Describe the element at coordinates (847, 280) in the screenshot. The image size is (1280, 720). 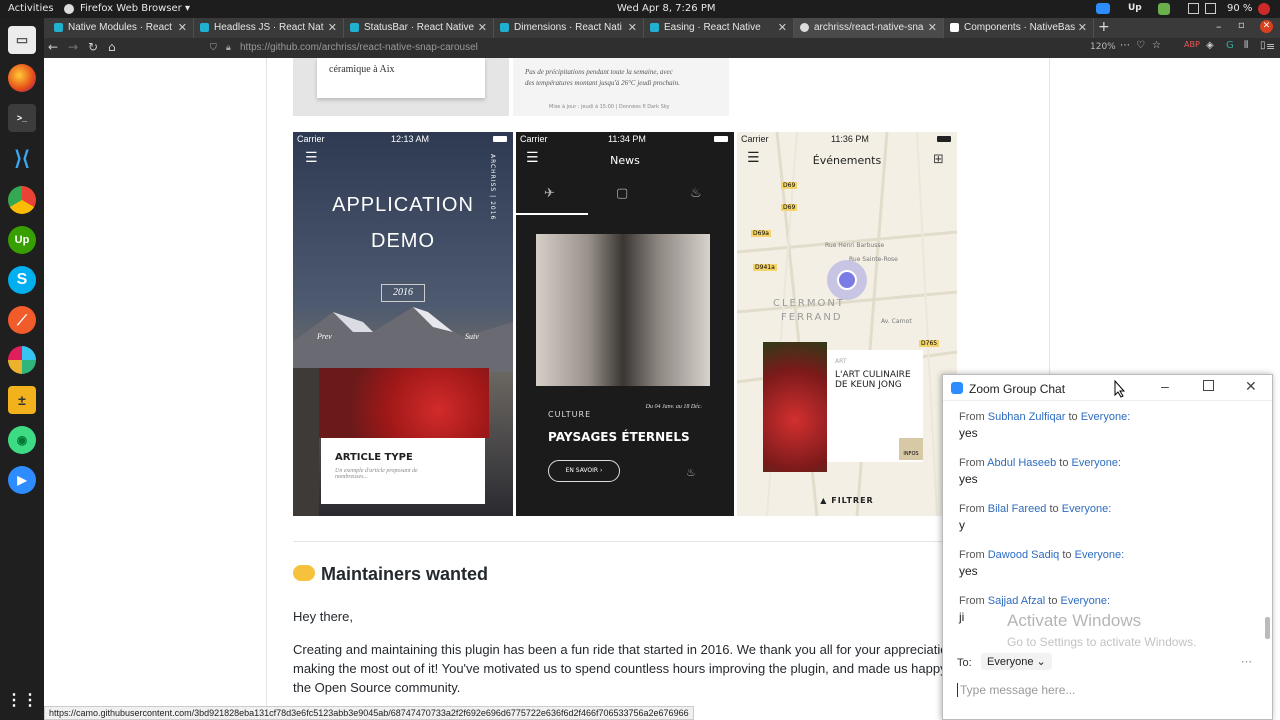
I see `map-pin-icon` at that location.